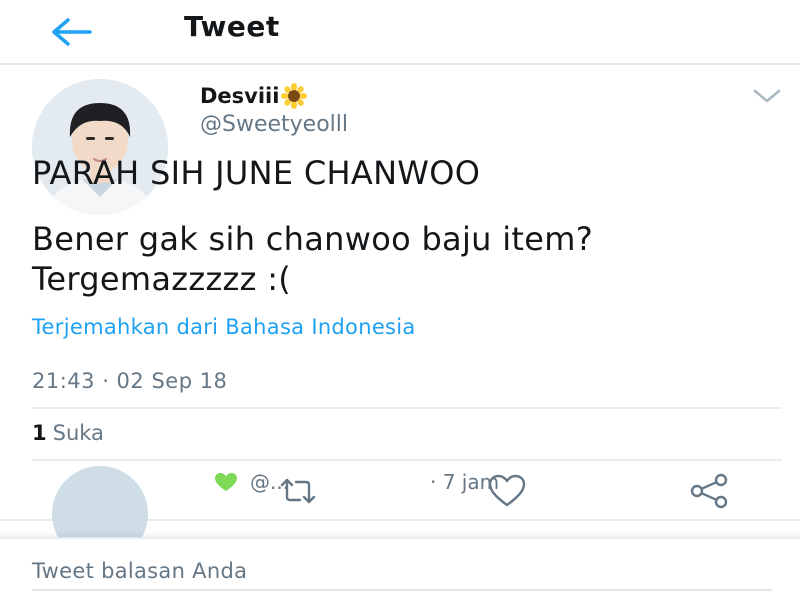 This screenshot has width=800, height=602. What do you see at coordinates (402, 590) in the screenshot?
I see `reply-input-underline` at bounding box center [402, 590].